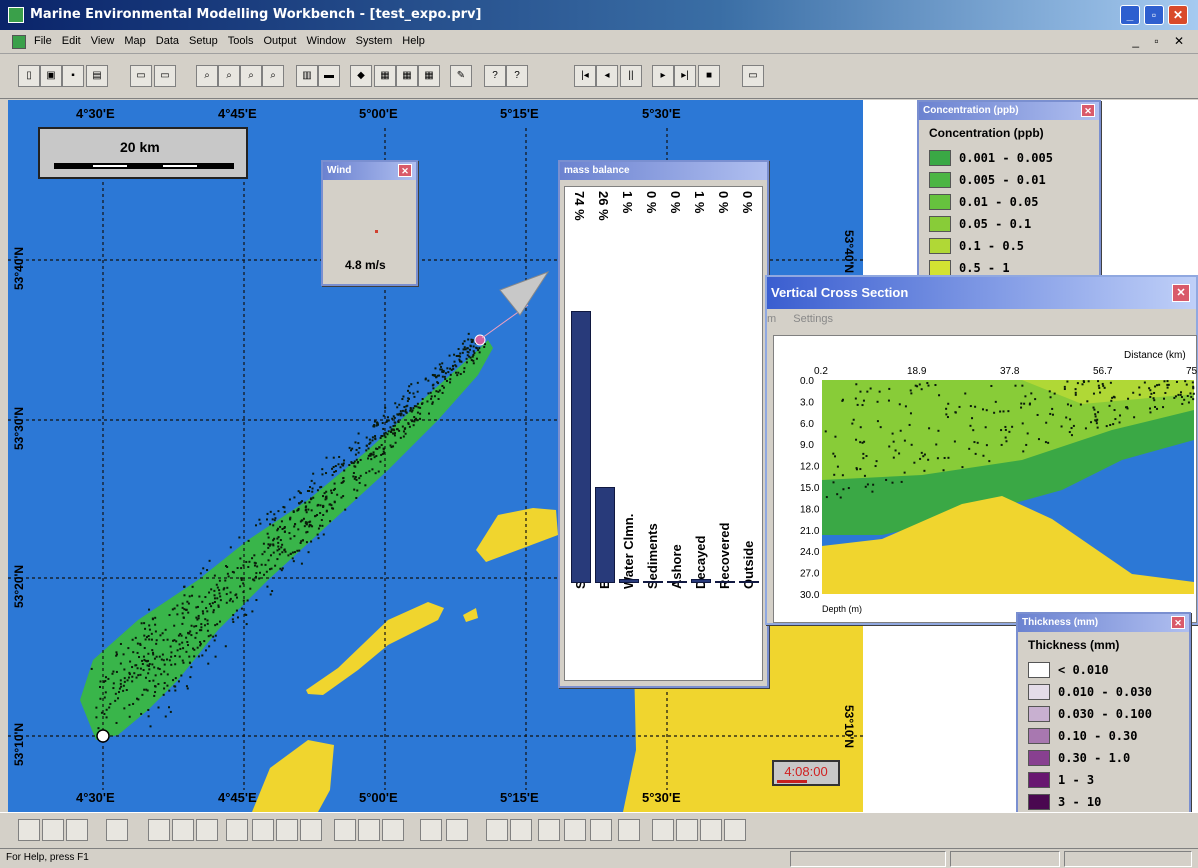 This screenshot has height=868, width=1198. I want to click on menu-item: Setup, so click(203, 41).